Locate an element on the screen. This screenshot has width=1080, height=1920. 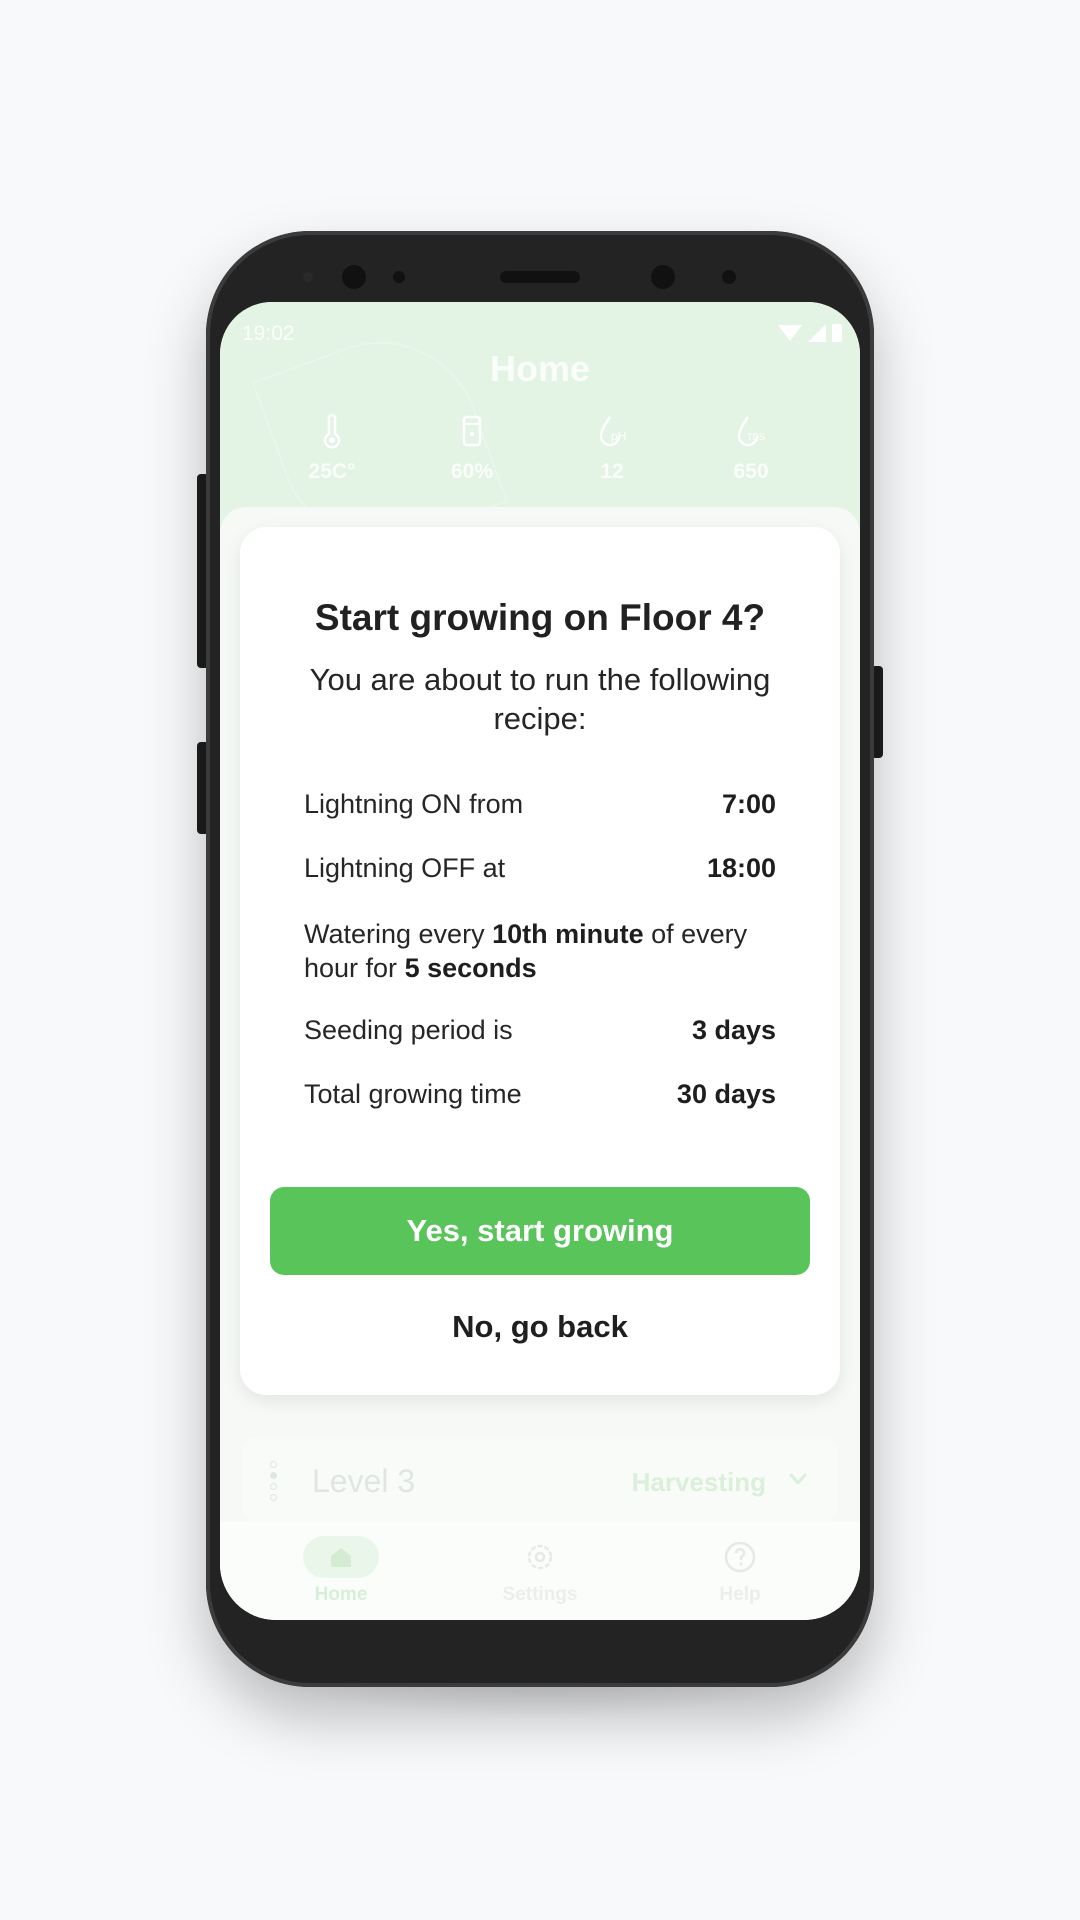
wifi-icon is located at coordinates (790, 333).